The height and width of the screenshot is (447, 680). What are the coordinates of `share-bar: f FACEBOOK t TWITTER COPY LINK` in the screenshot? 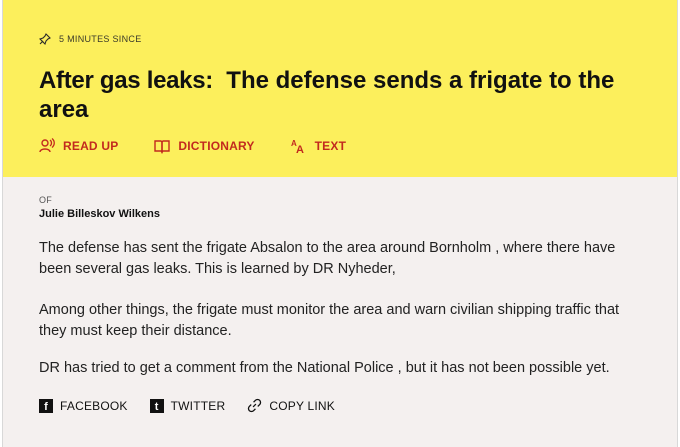 It's located at (187, 405).